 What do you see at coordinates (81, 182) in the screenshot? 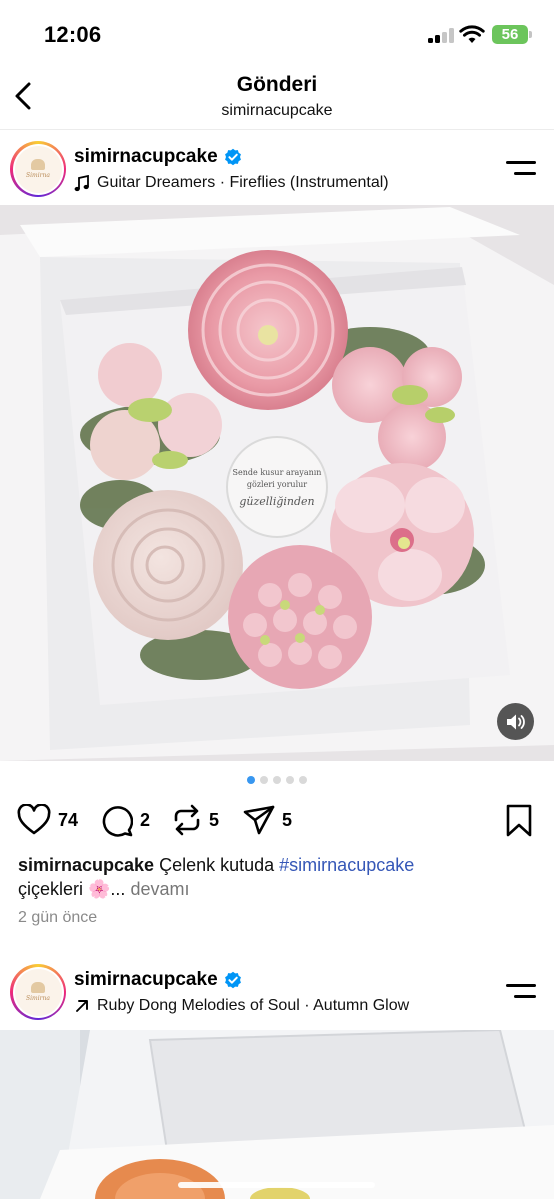
I see `music-note-icon` at bounding box center [81, 182].